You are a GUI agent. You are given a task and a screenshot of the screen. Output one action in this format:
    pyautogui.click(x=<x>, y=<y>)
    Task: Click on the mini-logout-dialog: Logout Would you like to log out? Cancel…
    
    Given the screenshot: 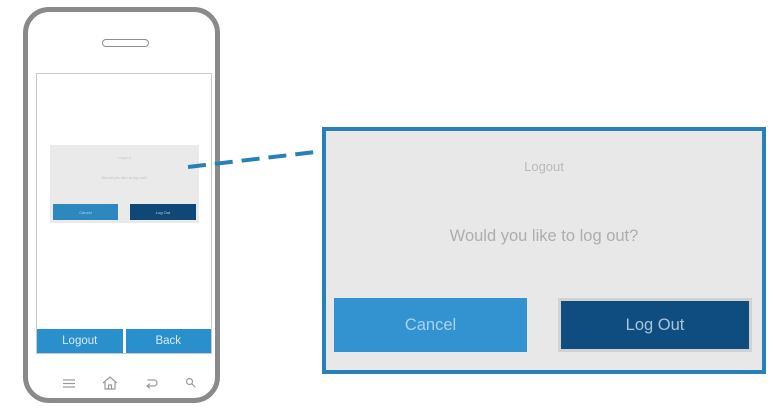 What is the action you would take?
    pyautogui.click(x=124, y=184)
    